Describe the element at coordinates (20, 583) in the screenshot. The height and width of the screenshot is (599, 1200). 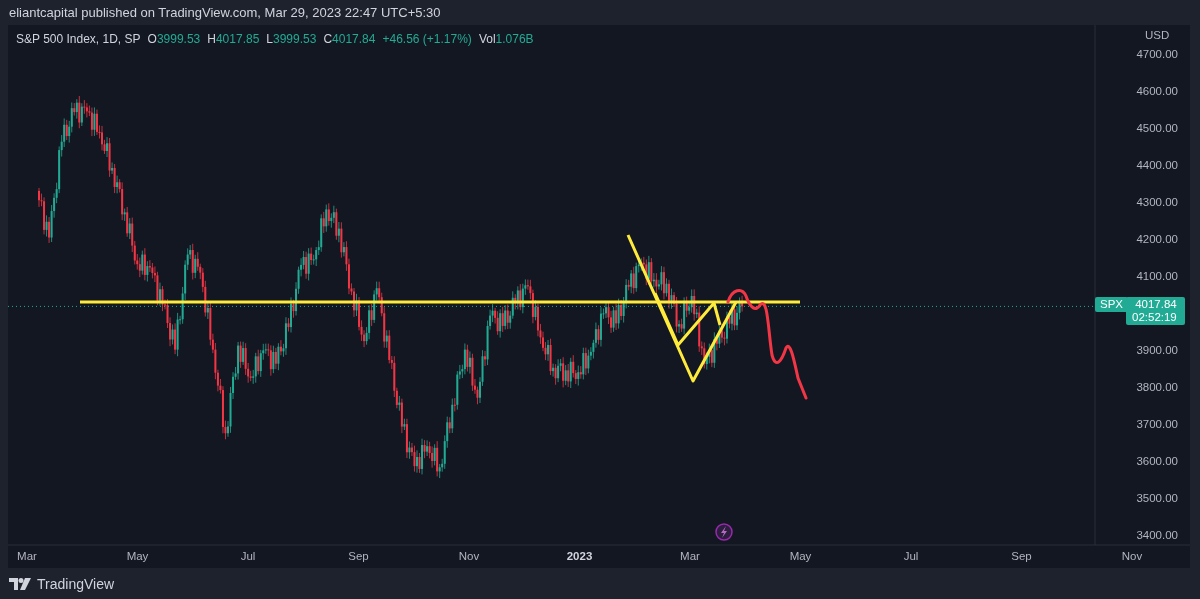
I see `logo-icon` at that location.